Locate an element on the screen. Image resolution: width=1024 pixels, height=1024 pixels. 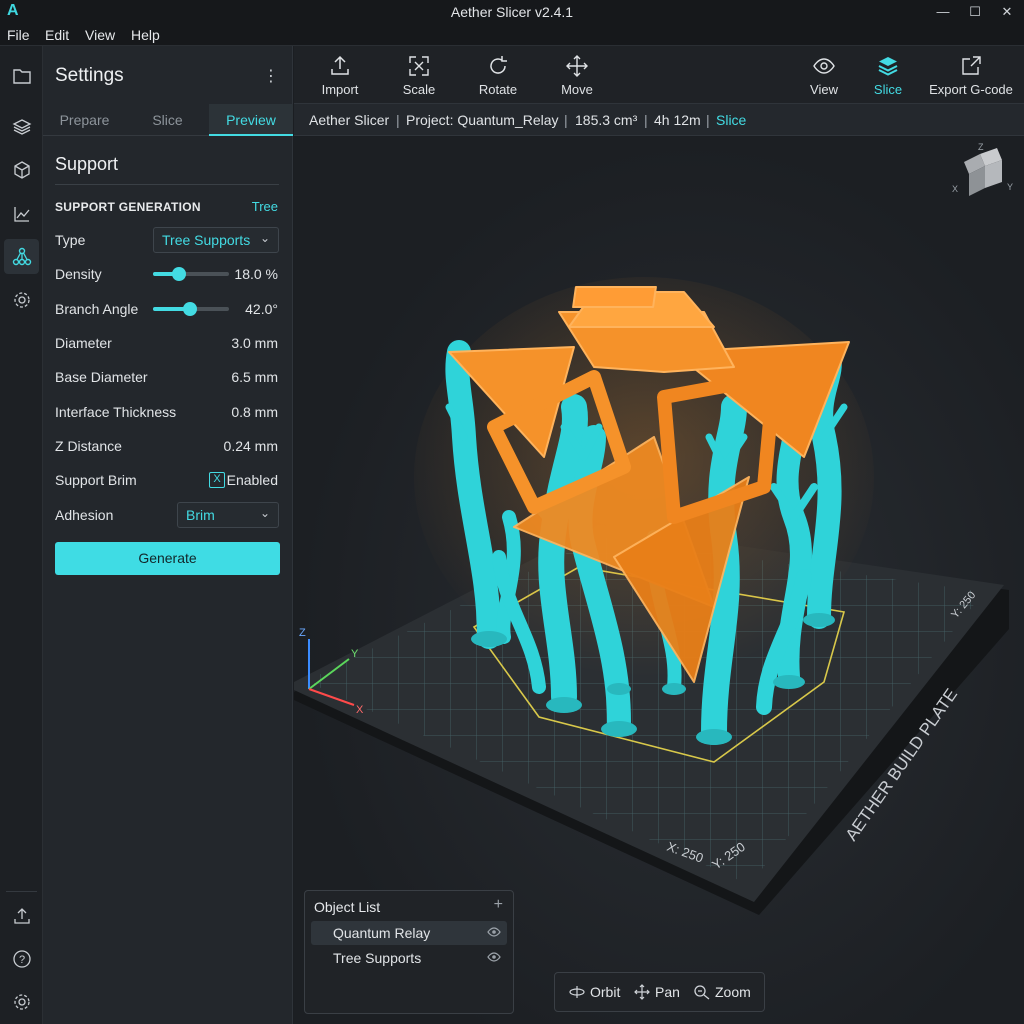
window-title: Aether Slicer v2.4.1 is located at coordinates (512, 12).